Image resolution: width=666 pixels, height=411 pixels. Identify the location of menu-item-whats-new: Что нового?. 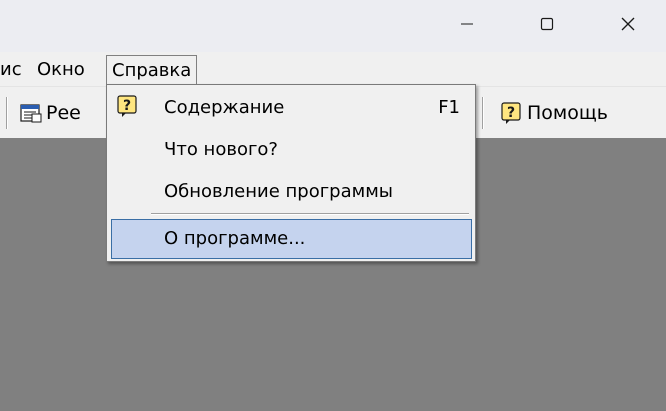
(291, 150).